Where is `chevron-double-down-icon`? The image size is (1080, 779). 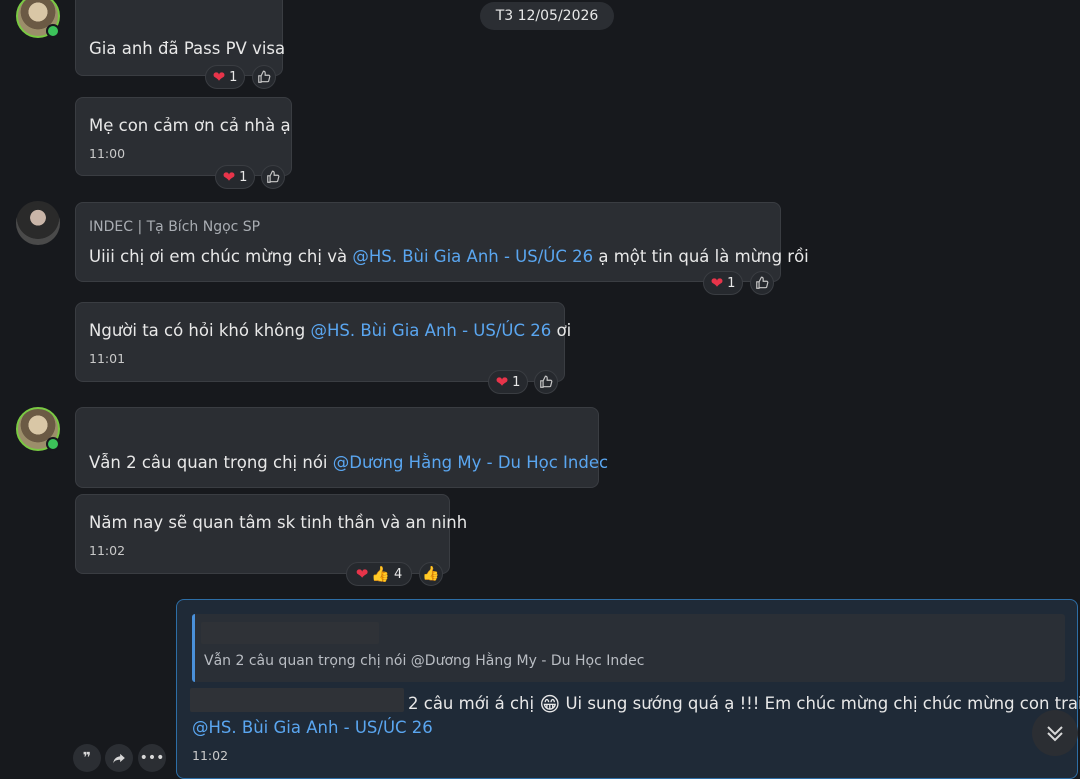 chevron-double-down-icon is located at coordinates (1055, 734).